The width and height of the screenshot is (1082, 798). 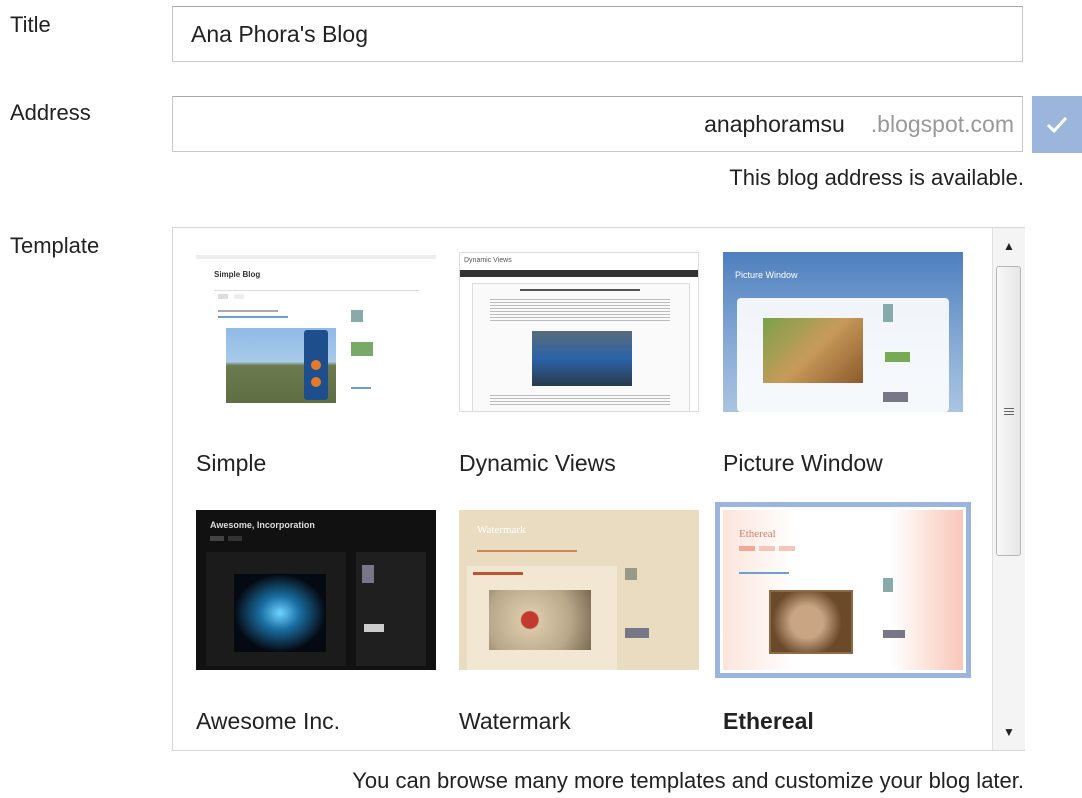 What do you see at coordinates (843, 332) in the screenshot?
I see `template-thumbnail: Picture Window` at bounding box center [843, 332].